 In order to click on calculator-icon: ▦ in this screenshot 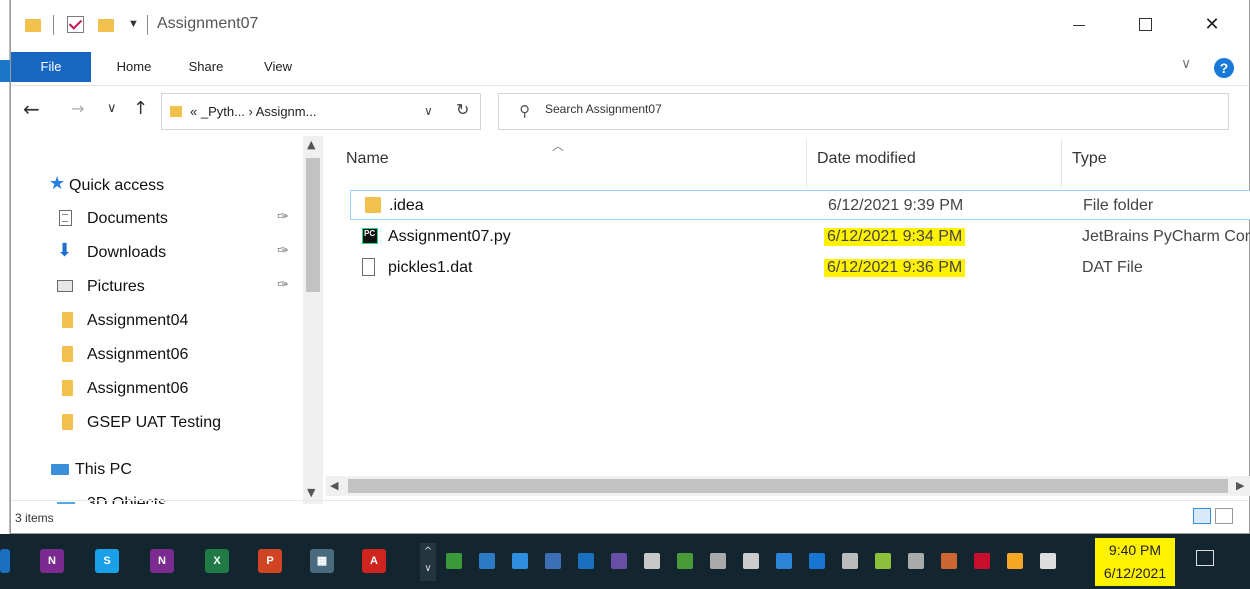, I will do `click(322, 561)`.